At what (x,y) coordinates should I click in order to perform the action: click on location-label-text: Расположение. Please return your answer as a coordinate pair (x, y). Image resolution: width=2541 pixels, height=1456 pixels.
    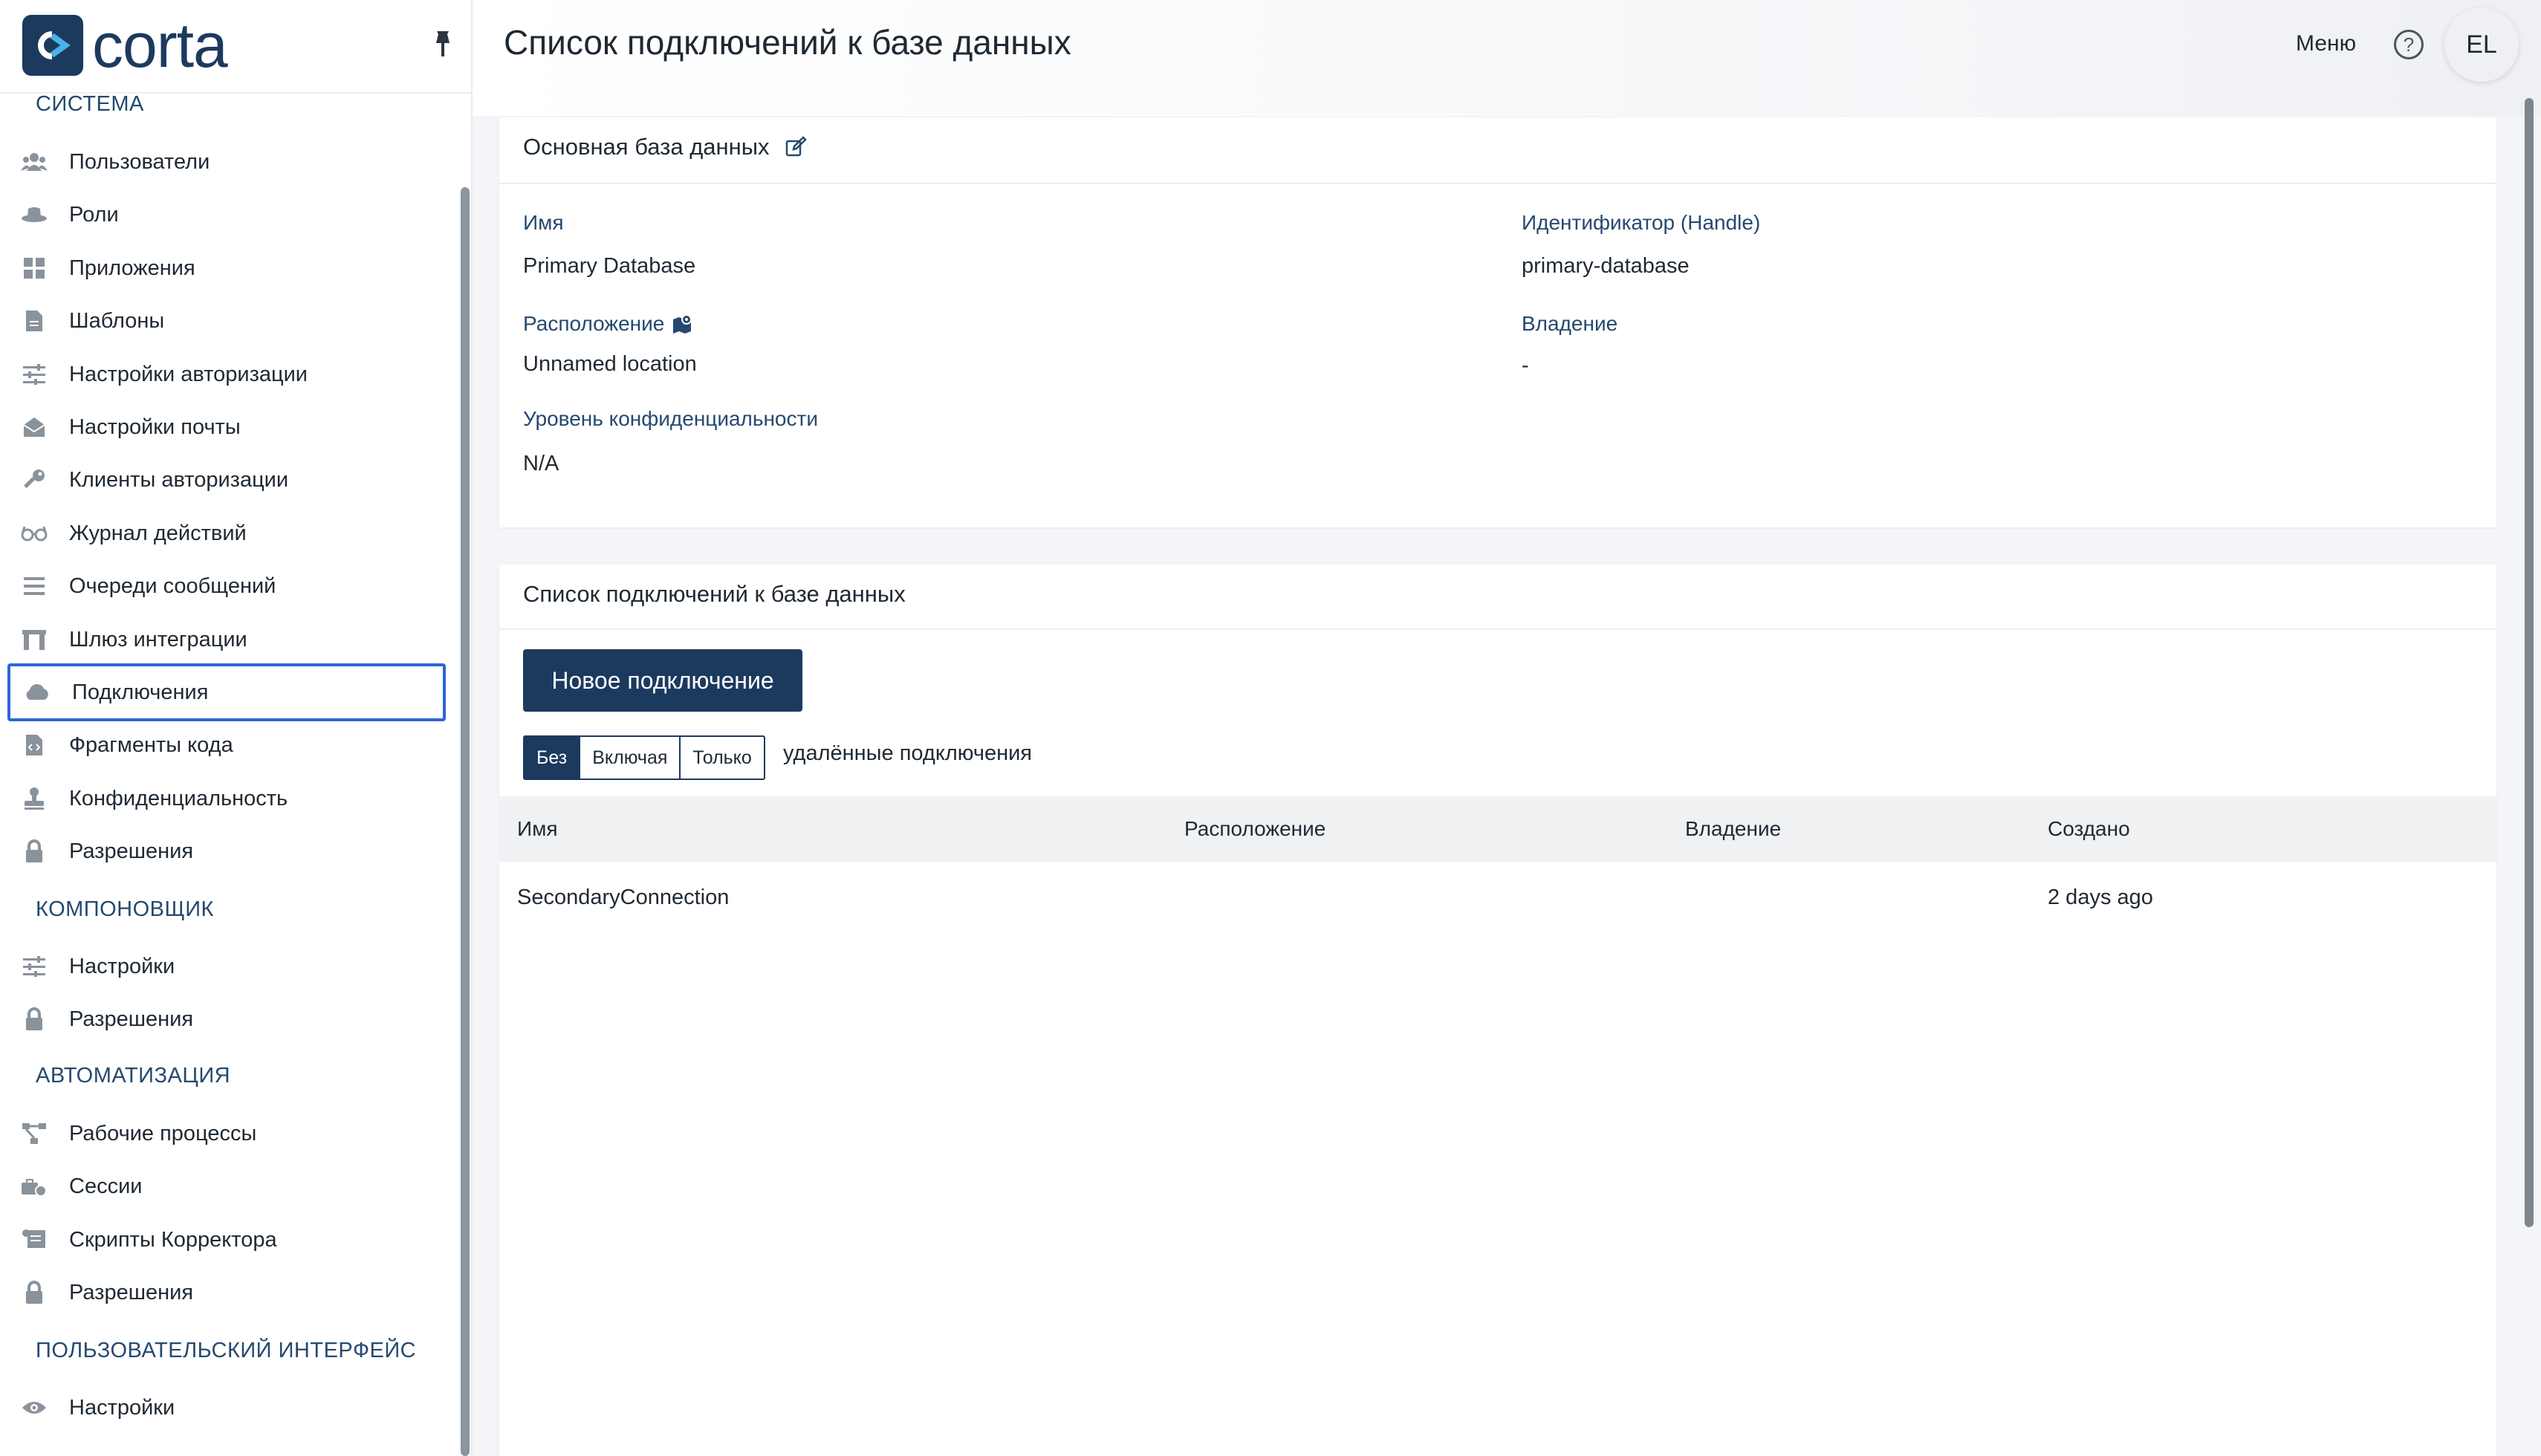
    Looking at the image, I should click on (594, 324).